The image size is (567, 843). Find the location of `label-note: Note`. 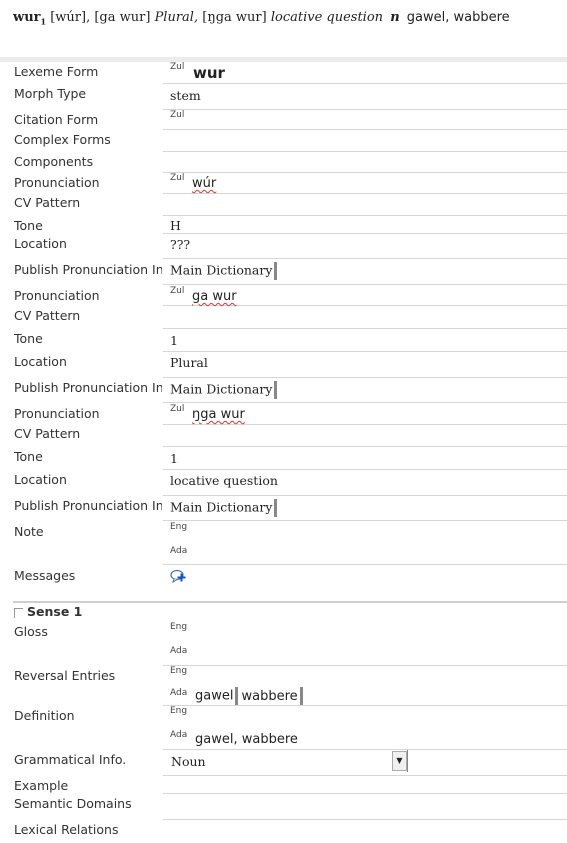

label-note: Note is located at coordinates (29, 531).